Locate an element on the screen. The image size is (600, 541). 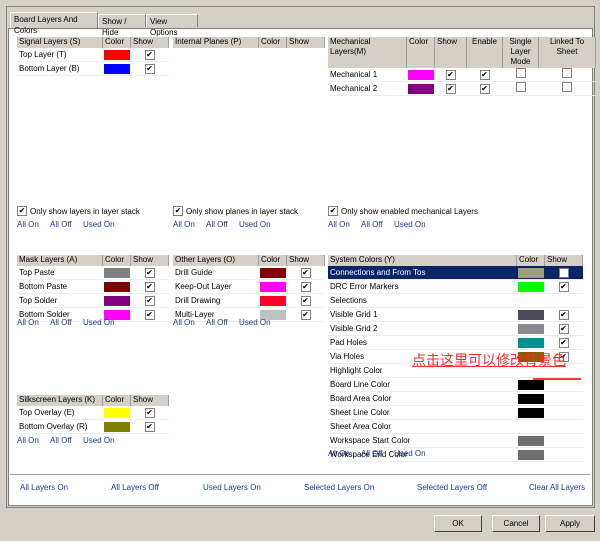
table-row: Workspace Start Color is located at coordinates (455, 440).